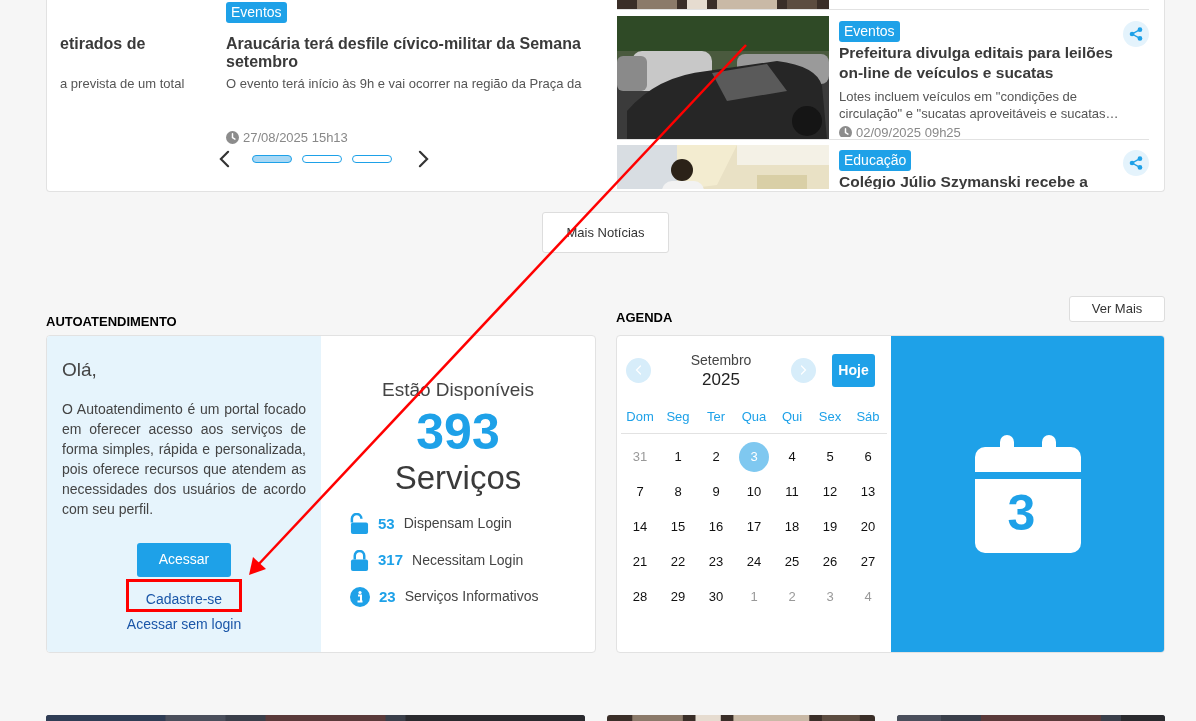 The height and width of the screenshot is (721, 1196). I want to click on calendar-day: 18, so click(792, 526).